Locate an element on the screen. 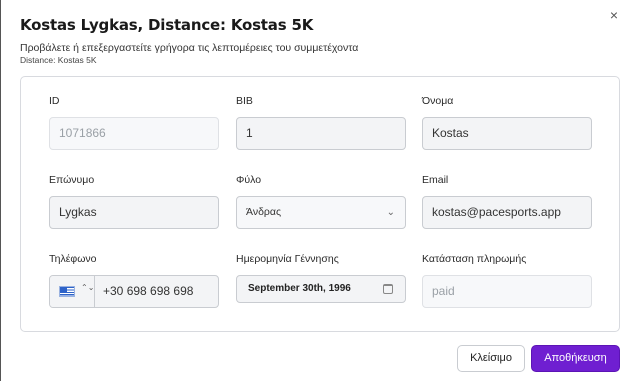 The width and height of the screenshot is (629, 381). gender-select: Άνδρας ⌄ is located at coordinates (321, 212).